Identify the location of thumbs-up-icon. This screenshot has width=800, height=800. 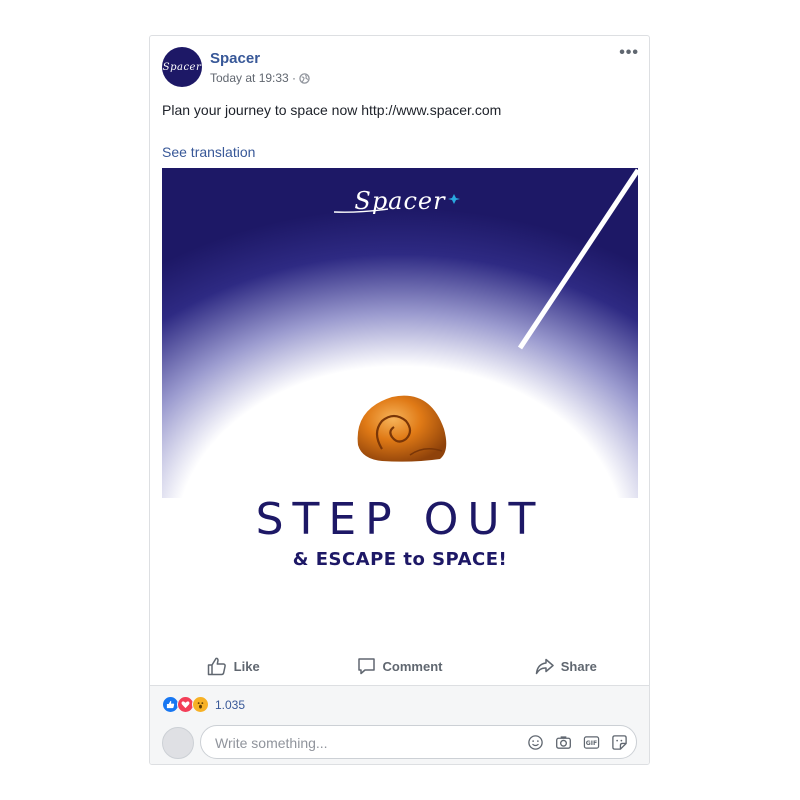
(216, 666).